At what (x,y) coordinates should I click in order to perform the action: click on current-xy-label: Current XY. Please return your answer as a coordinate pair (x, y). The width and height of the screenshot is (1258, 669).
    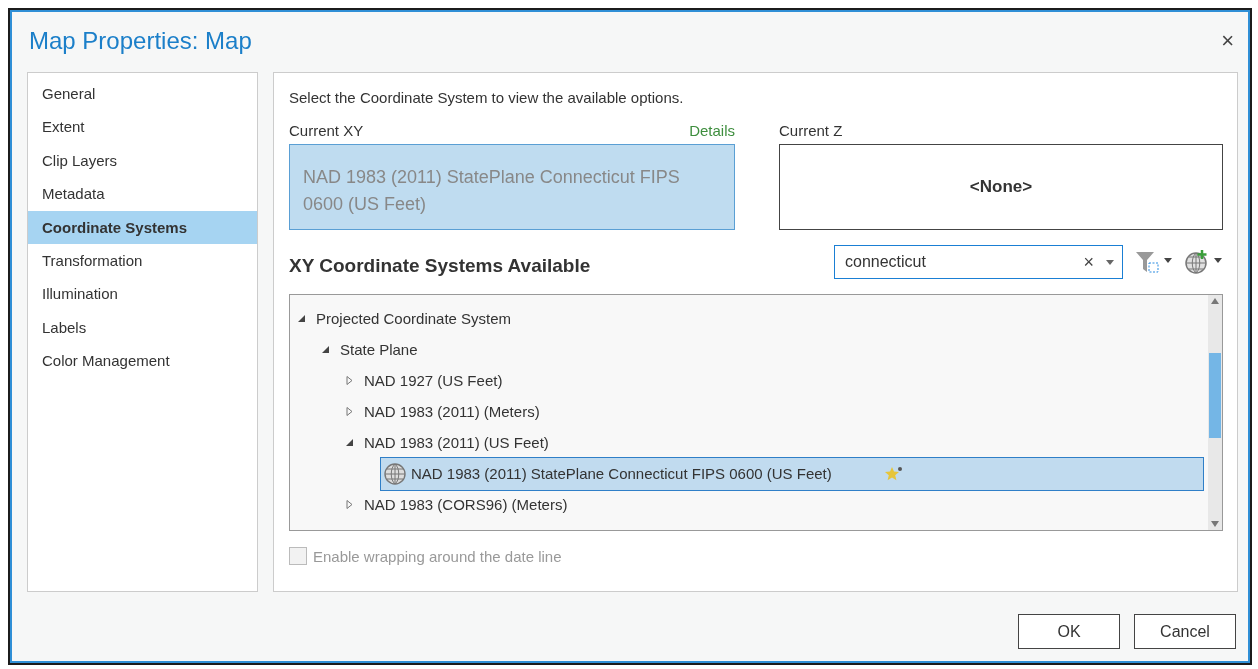
    Looking at the image, I should click on (326, 130).